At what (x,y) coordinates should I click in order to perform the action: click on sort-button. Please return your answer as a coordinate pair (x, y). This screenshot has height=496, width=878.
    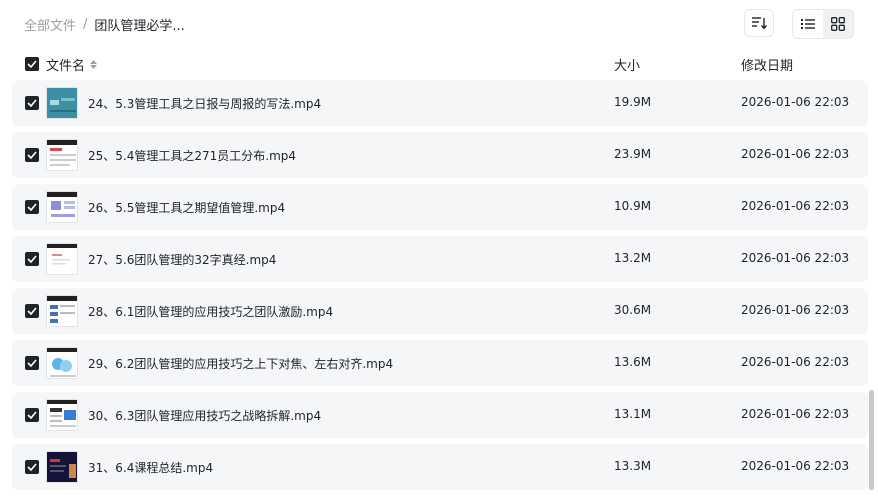
    Looking at the image, I should click on (759, 23).